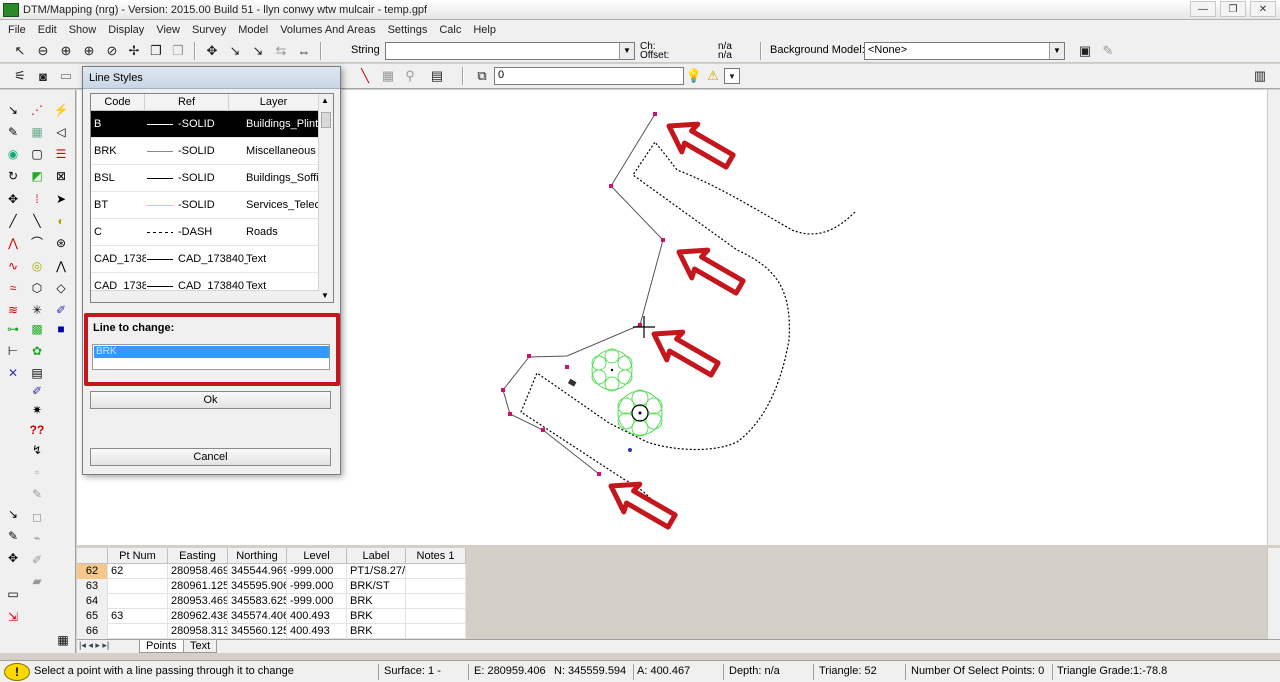 The height and width of the screenshot is (682, 1280). Describe the element at coordinates (61, 242) in the screenshot. I see `link-tool-icon: ⊛` at that location.